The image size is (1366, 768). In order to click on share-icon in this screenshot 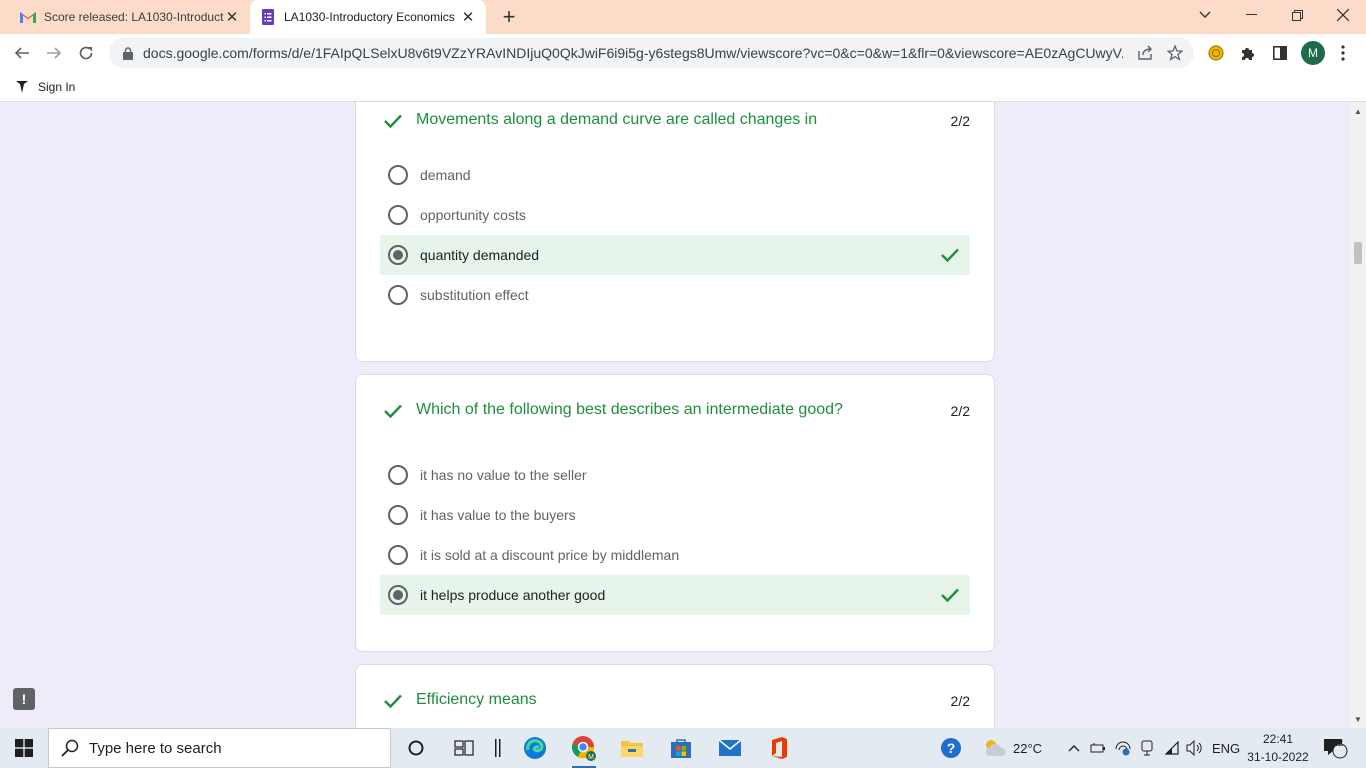, I will do `click(1145, 53)`.